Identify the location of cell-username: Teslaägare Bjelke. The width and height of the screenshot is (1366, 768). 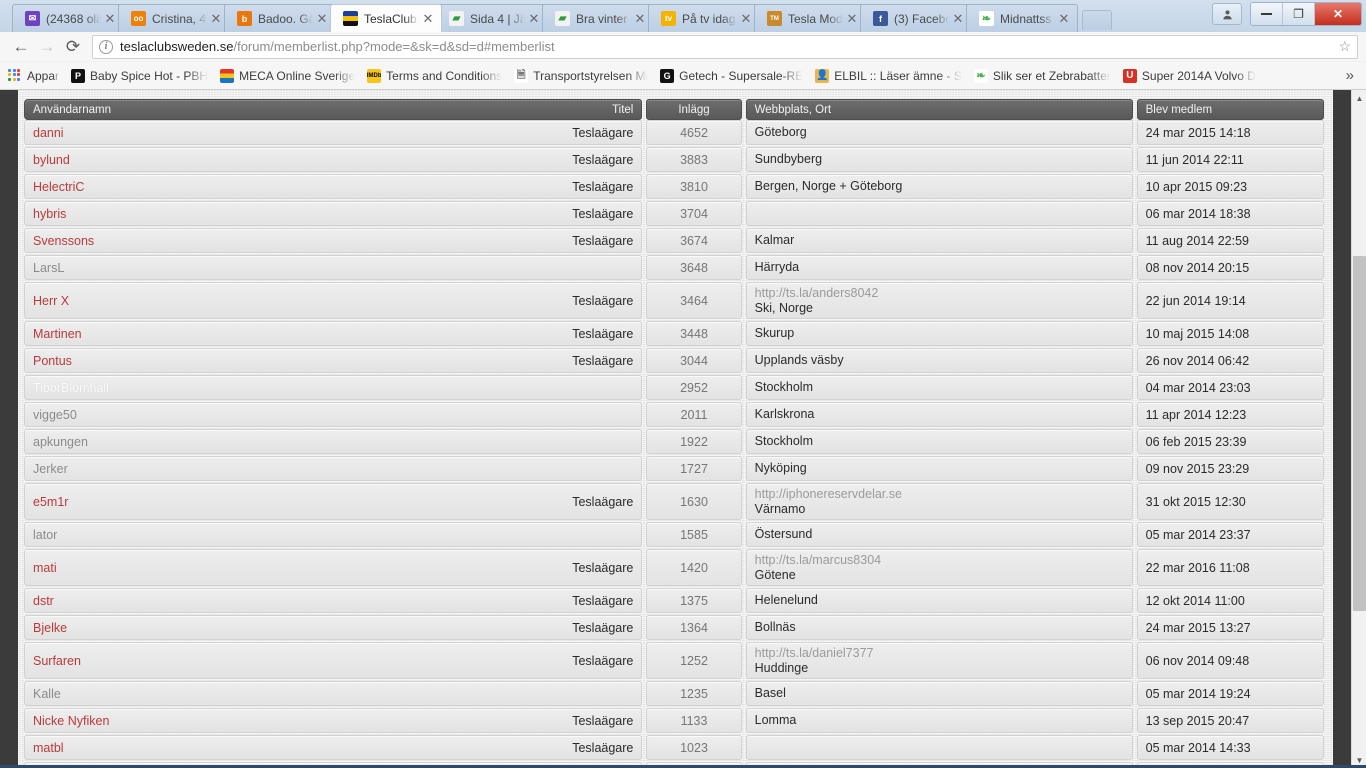
(333, 627).